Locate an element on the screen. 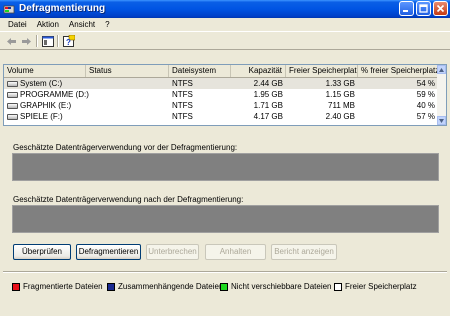  toolbar: ? is located at coordinates (225, 40).